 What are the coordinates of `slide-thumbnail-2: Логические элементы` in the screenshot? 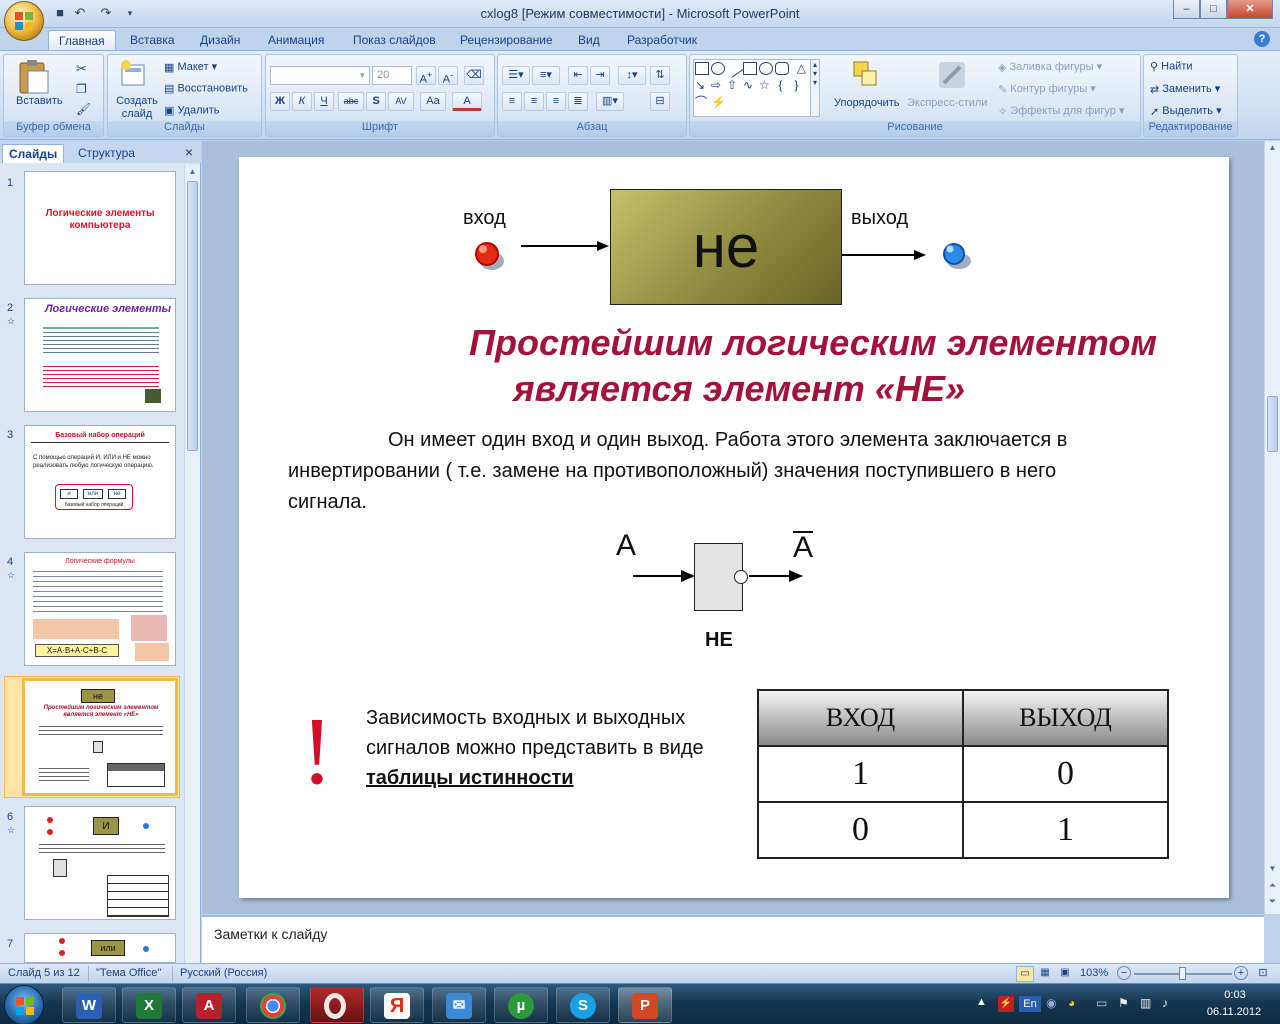 It's located at (100, 355).